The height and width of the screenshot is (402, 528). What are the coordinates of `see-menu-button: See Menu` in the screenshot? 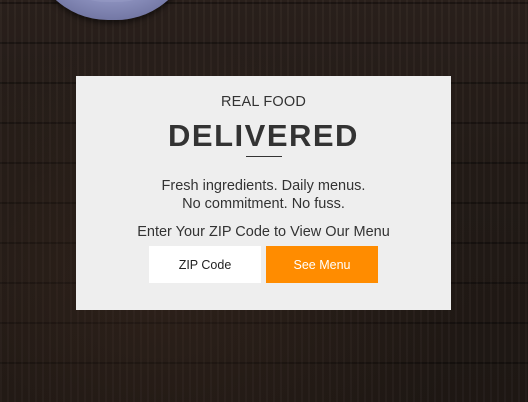 It's located at (322, 264).